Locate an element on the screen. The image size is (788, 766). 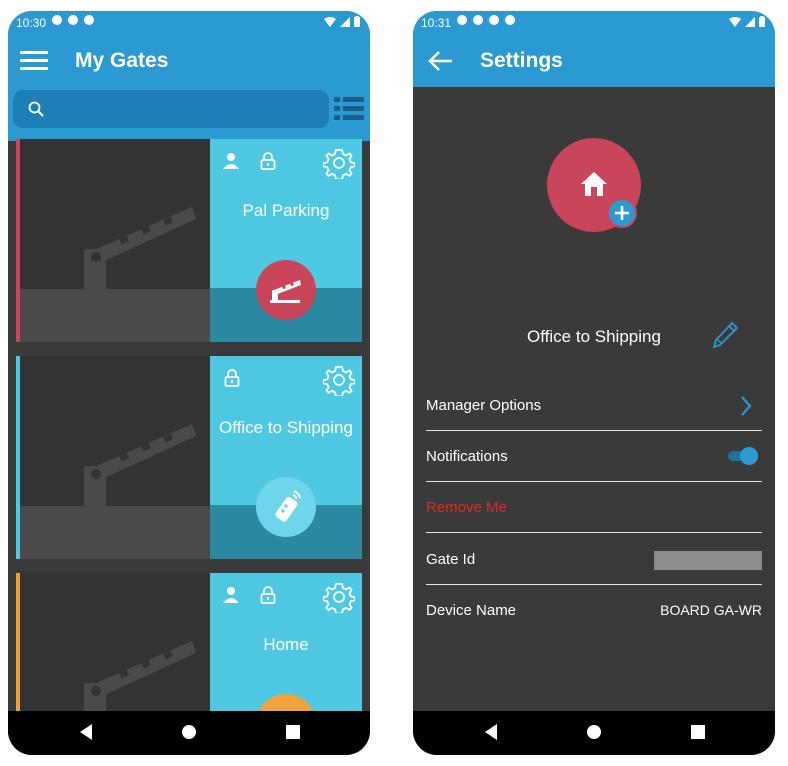
add-photo-button is located at coordinates (622, 213).